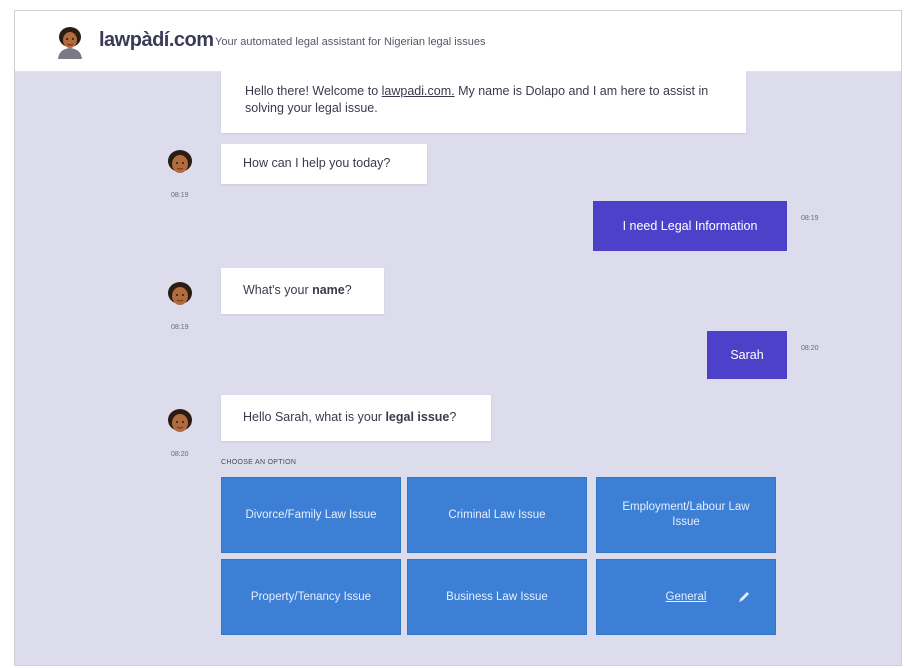 Image resolution: width=905 pixels, height=668 pixels. I want to click on user-name-text: Sarah, so click(747, 355).